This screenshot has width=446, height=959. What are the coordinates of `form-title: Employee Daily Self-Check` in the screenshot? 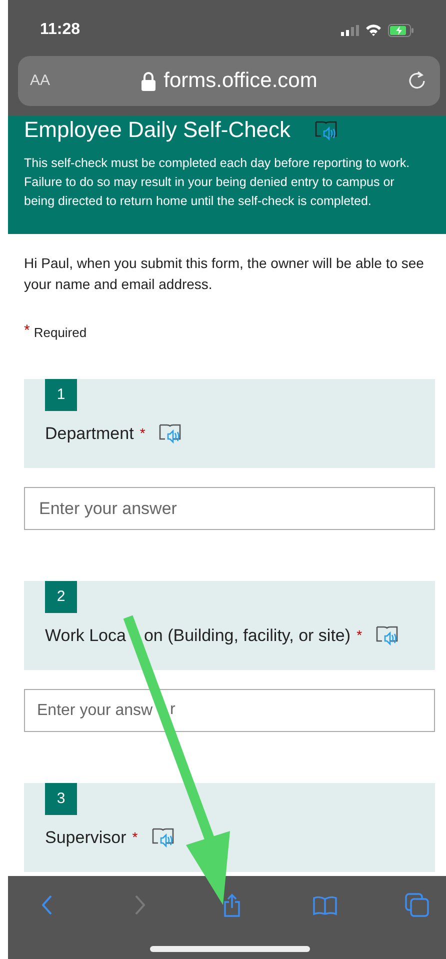 It's located at (157, 130).